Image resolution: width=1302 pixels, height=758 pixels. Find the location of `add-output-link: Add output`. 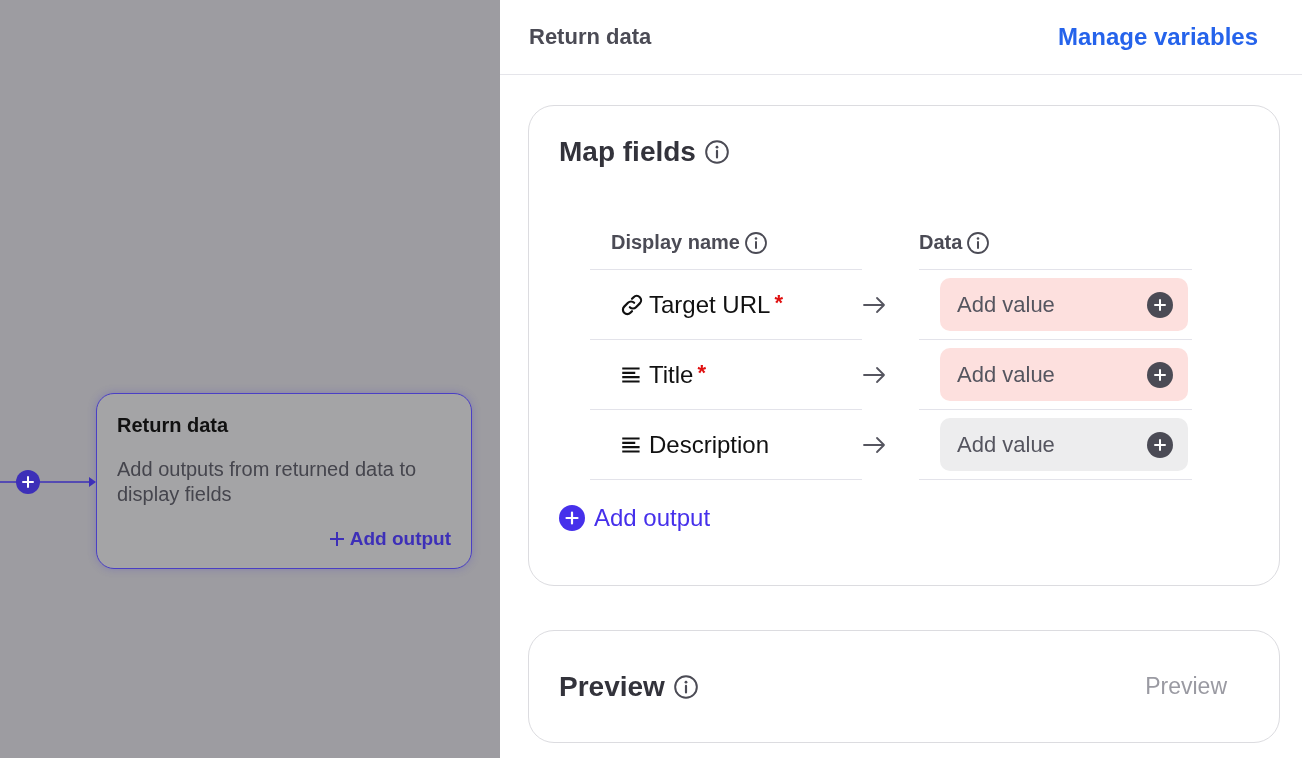

add-output-link: Add output is located at coordinates (389, 539).